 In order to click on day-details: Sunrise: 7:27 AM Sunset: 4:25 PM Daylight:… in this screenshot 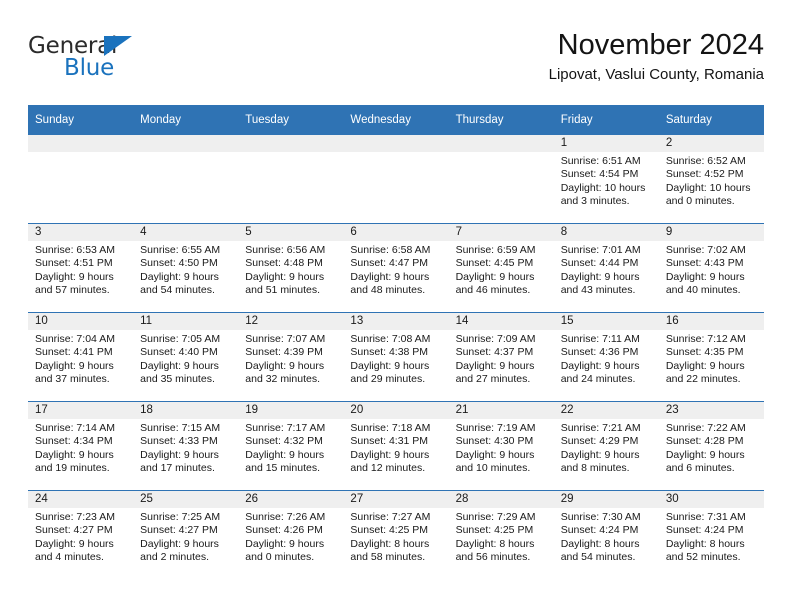, I will do `click(395, 536)`.